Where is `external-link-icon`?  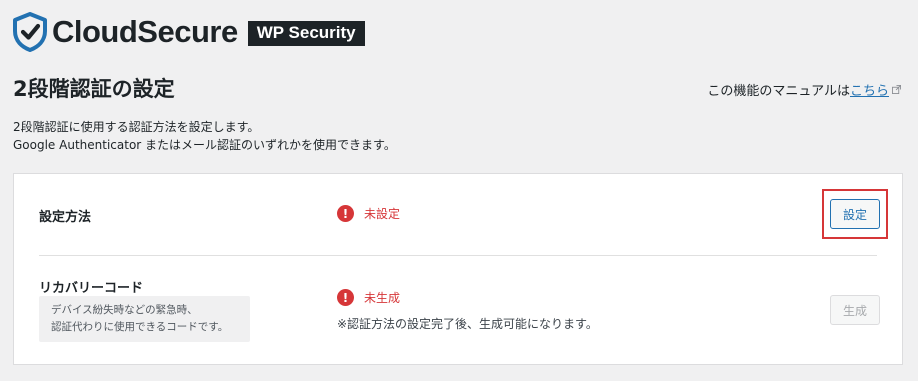 external-link-icon is located at coordinates (896, 89).